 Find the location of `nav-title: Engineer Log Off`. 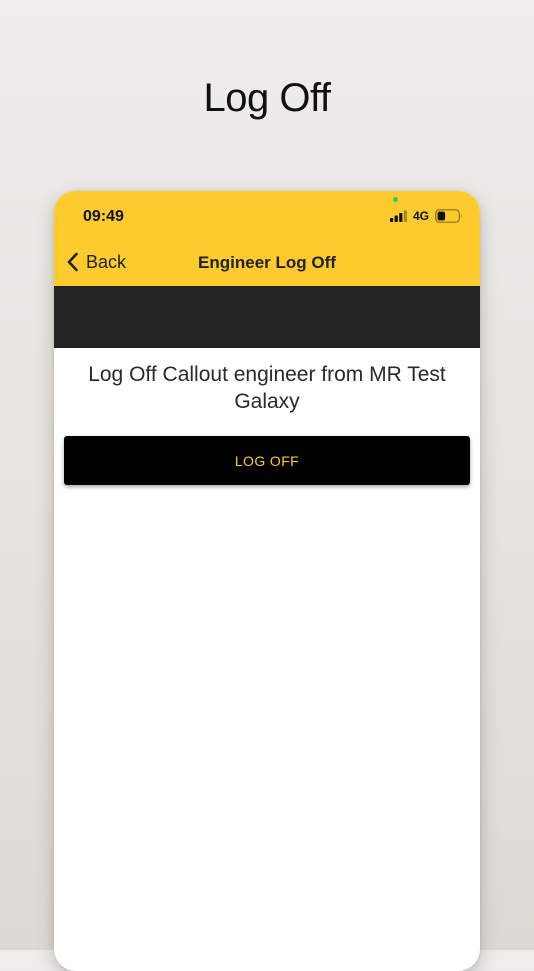

nav-title: Engineer Log Off is located at coordinates (267, 262).